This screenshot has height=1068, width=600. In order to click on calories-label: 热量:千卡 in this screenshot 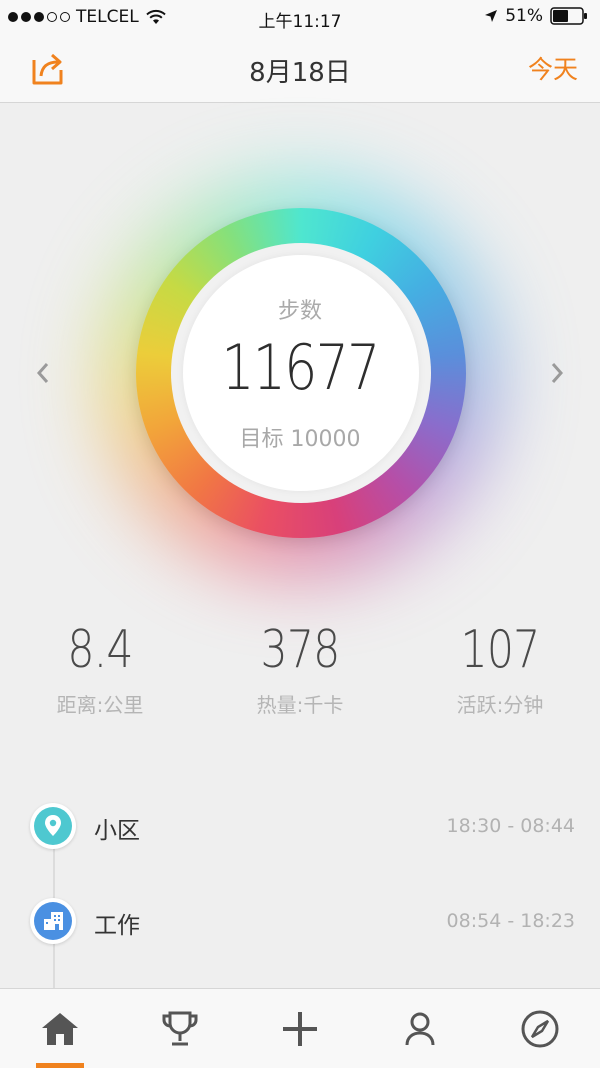, I will do `click(300, 705)`.